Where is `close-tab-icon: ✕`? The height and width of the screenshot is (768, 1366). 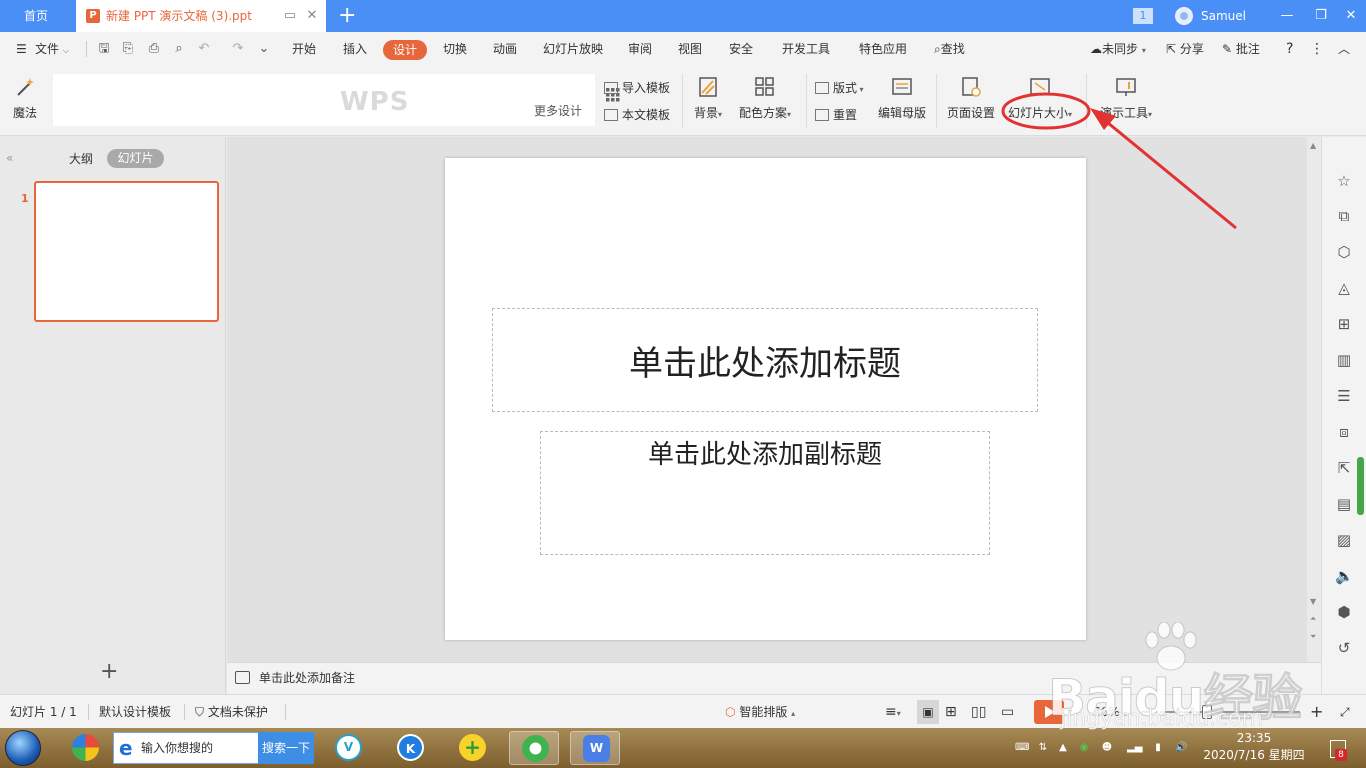 close-tab-icon: ✕ is located at coordinates (312, 16).